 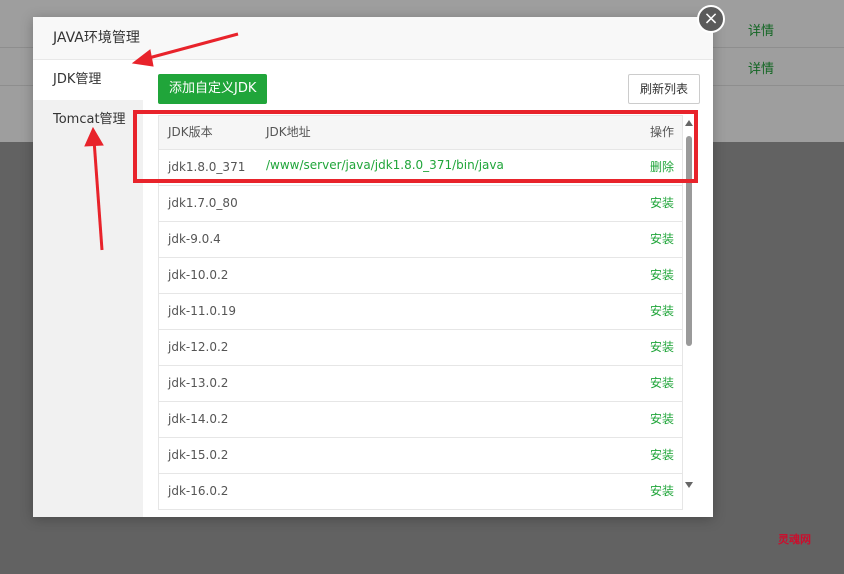 I want to click on annotation-arrows, so click(x=161, y=141).